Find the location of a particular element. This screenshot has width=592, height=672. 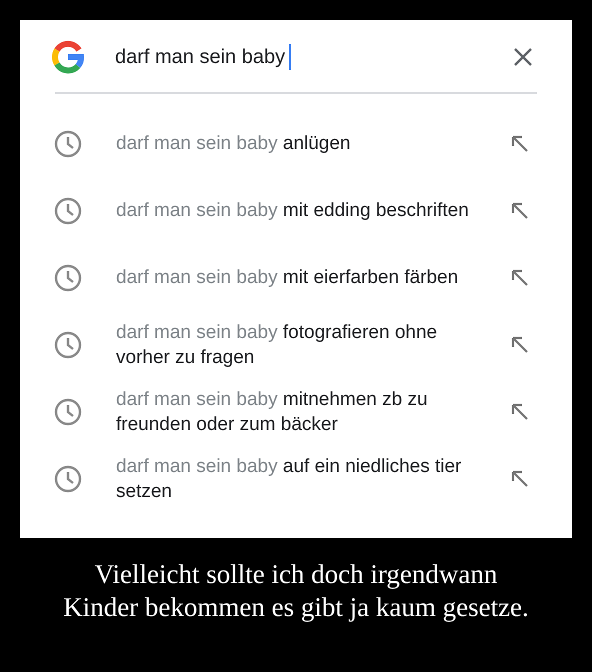

suggestion-item: darf man sein baby auf ein niedliches tier setzen is located at coordinates (301, 479).